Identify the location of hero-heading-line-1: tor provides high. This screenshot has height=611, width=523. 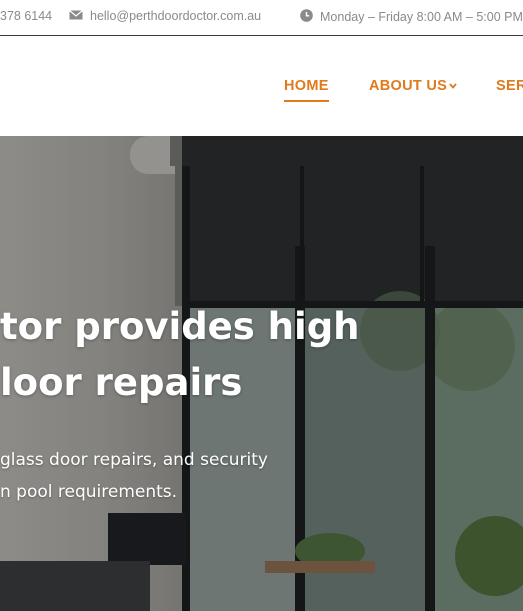
(180, 326).